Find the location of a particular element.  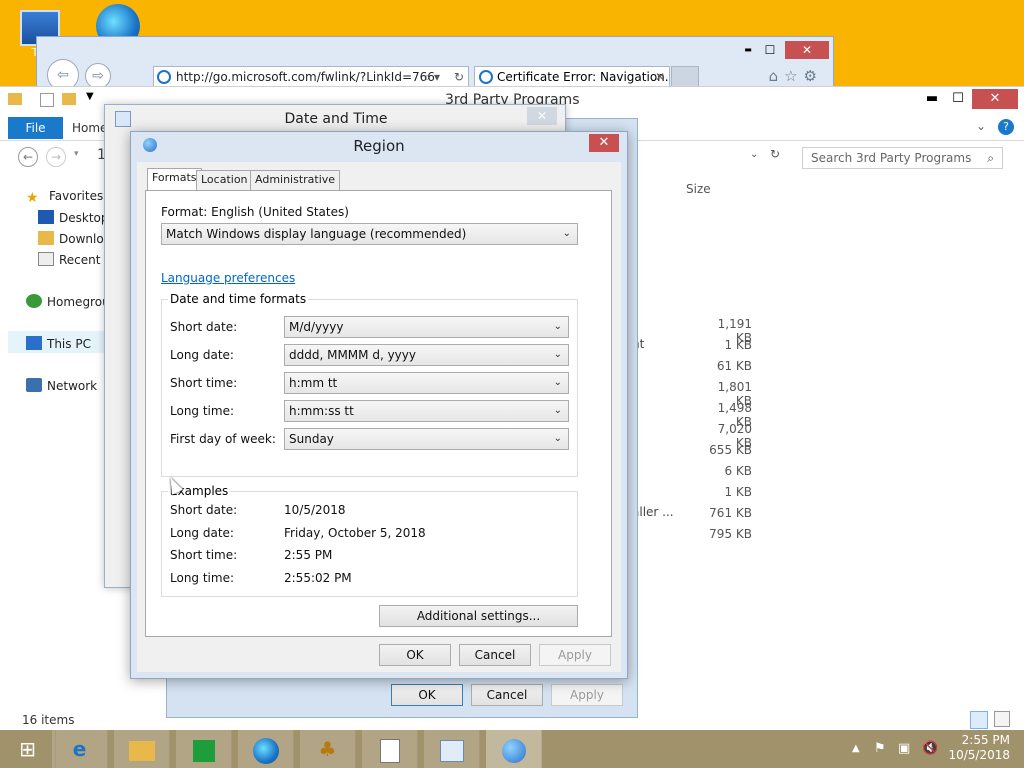

show-hidden-icons: ▲ is located at coordinates (856, 749).